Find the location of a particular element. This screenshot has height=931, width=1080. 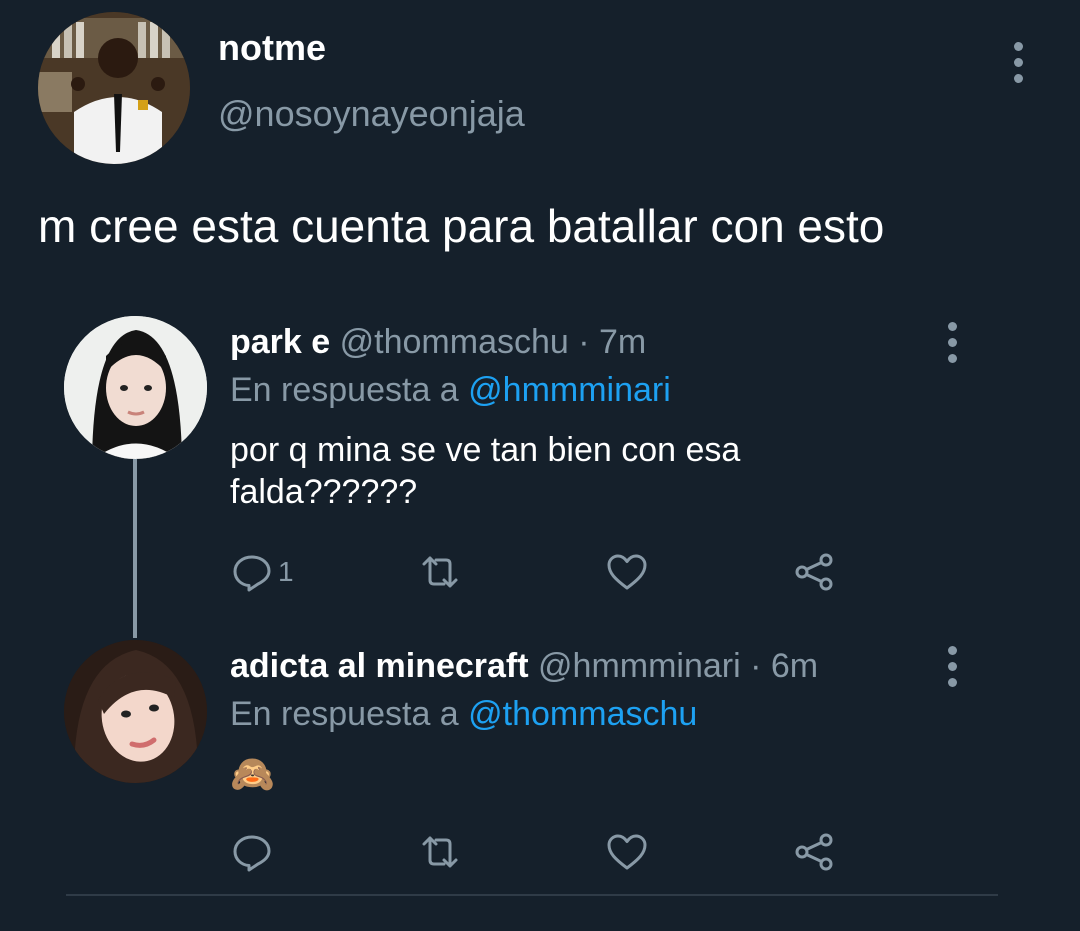

divider is located at coordinates (532, 895).